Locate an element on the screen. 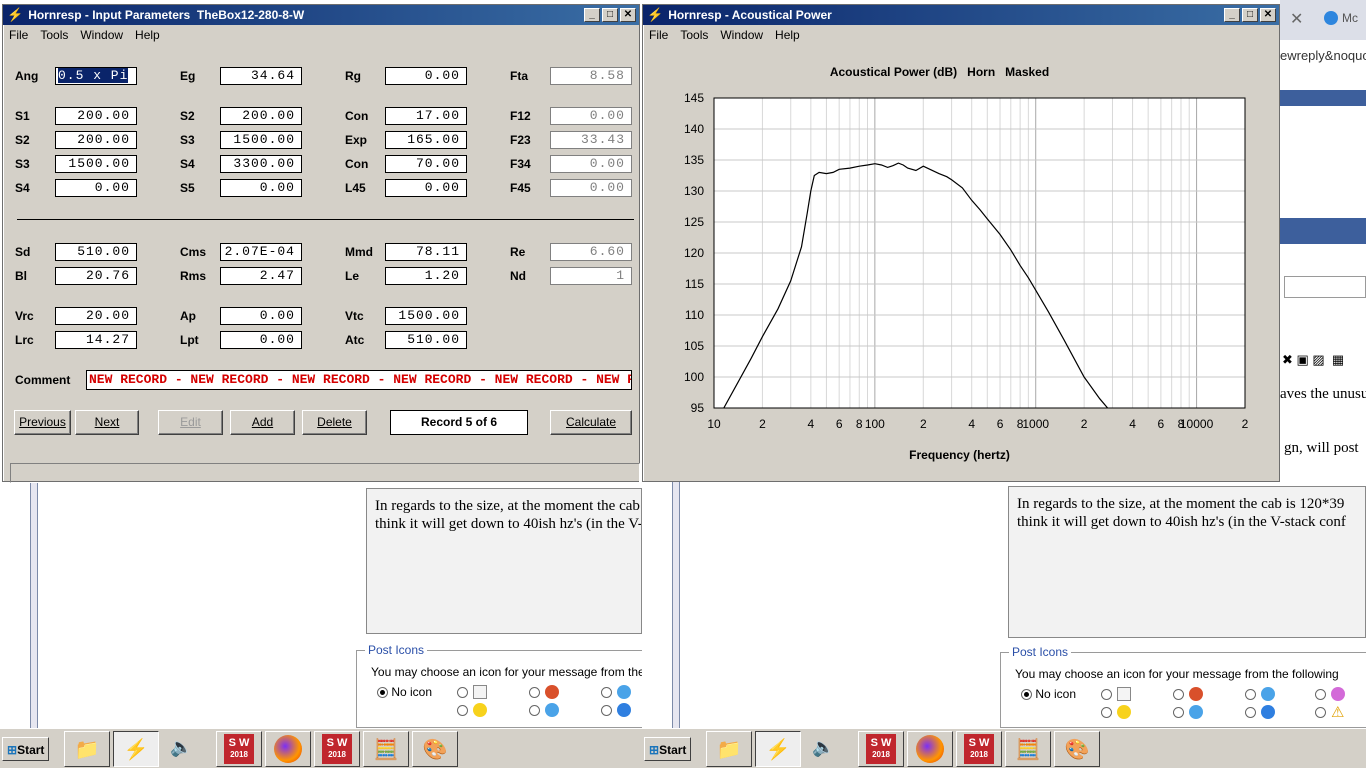 The image size is (1366, 768). chart-window-titlebar: ⚡ Hornresp - Acoustical Power _ □ ✕ is located at coordinates (961, 15).